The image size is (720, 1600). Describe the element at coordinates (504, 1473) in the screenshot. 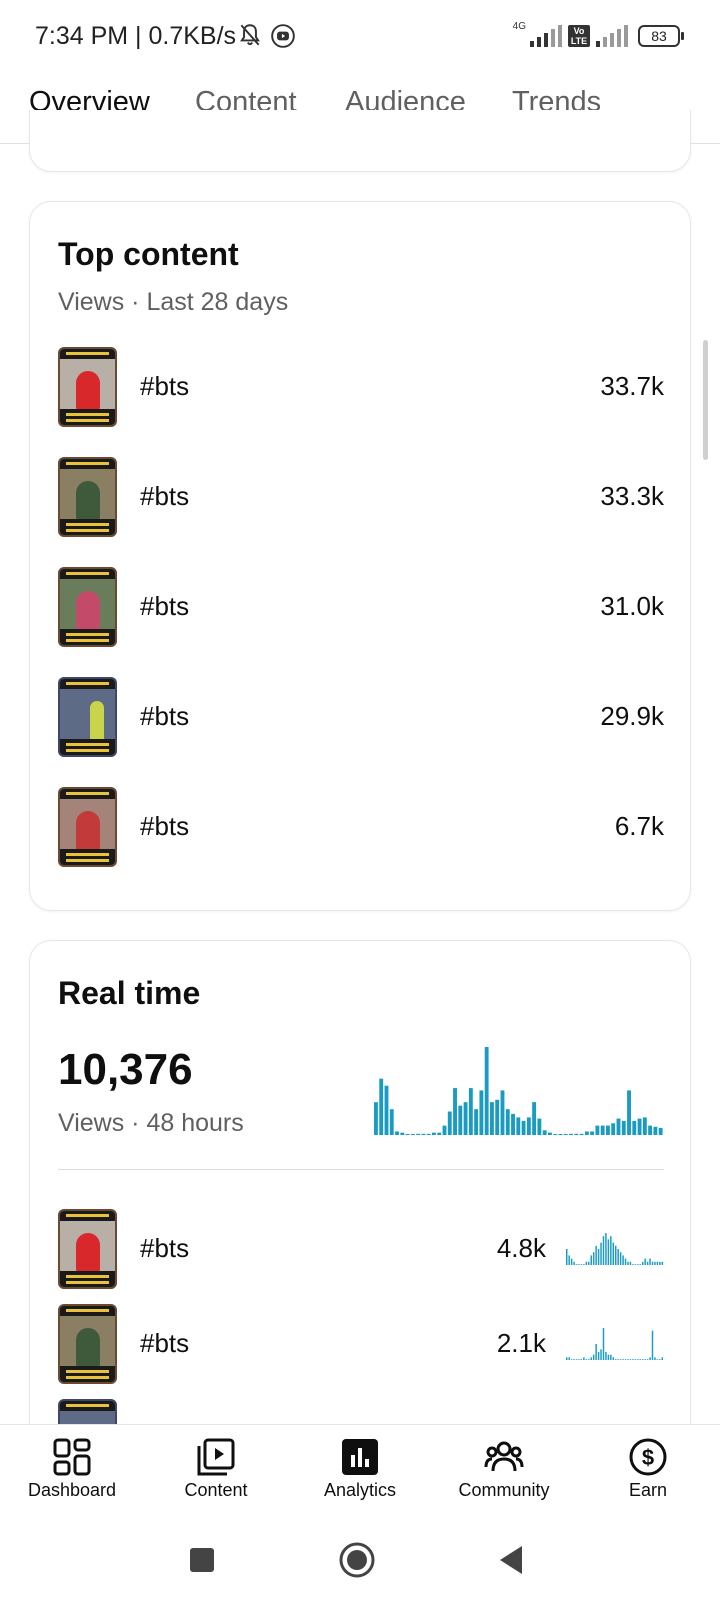

I see `nav-community: Community` at that location.